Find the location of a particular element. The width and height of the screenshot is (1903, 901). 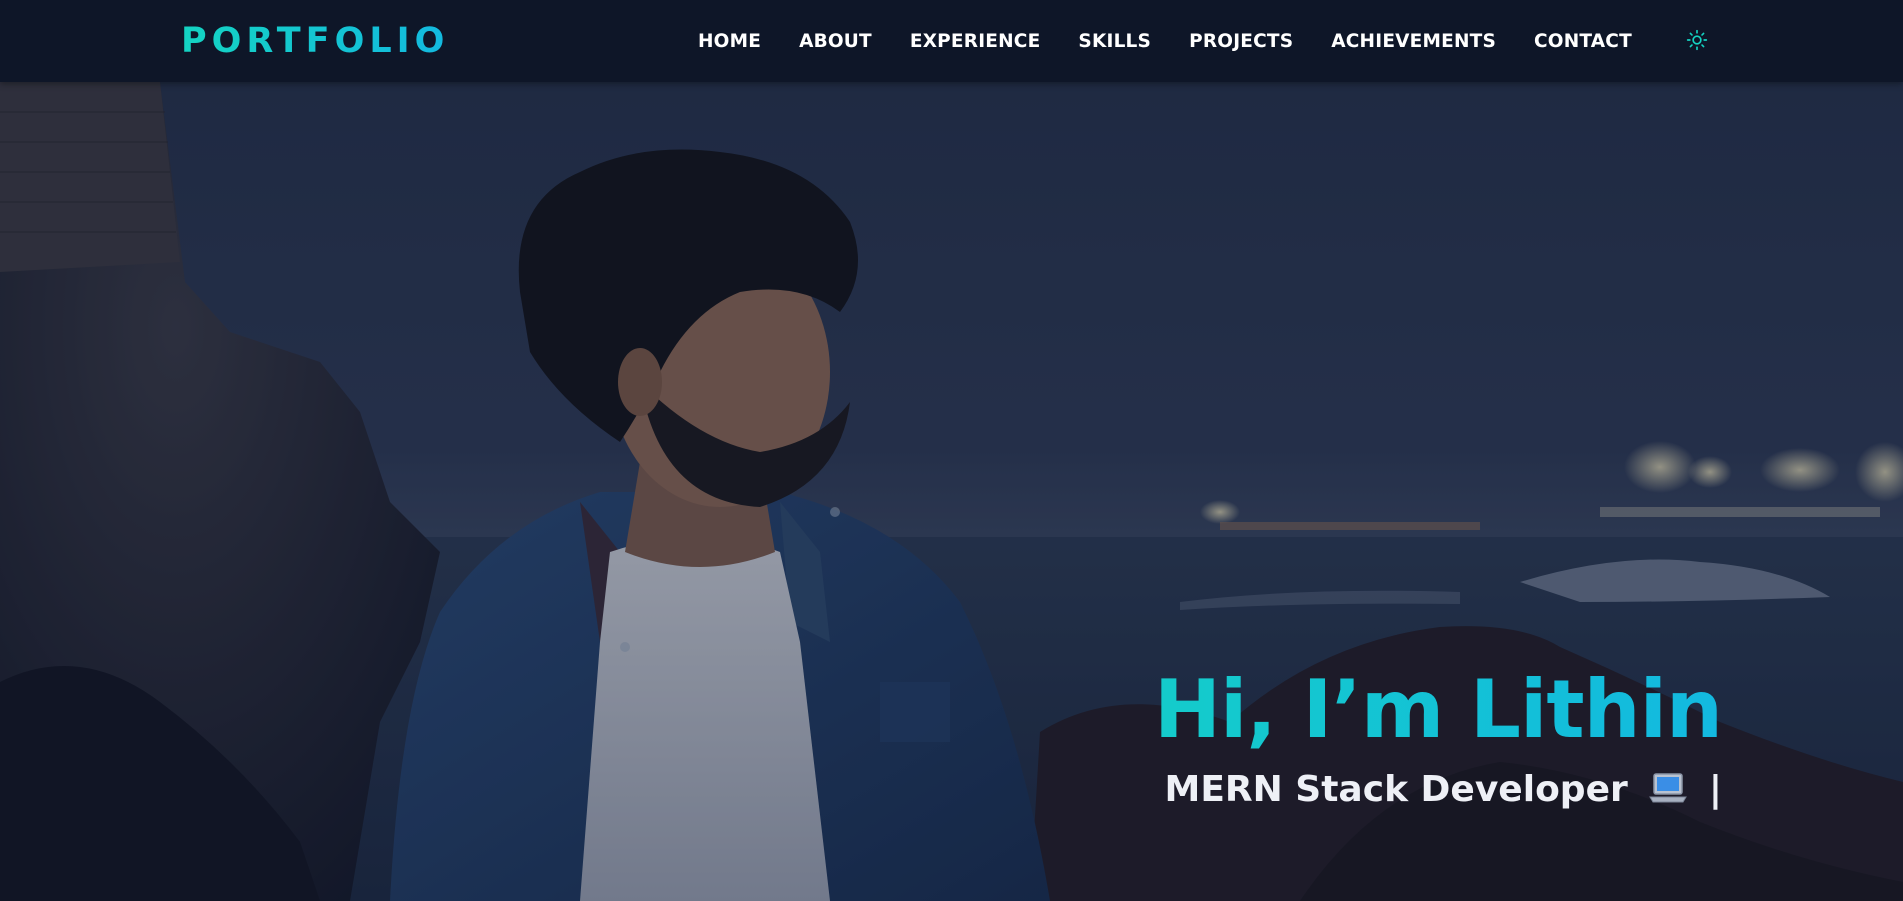

hero-title: Hi, I’m Lithin is located at coordinates (1322, 710).